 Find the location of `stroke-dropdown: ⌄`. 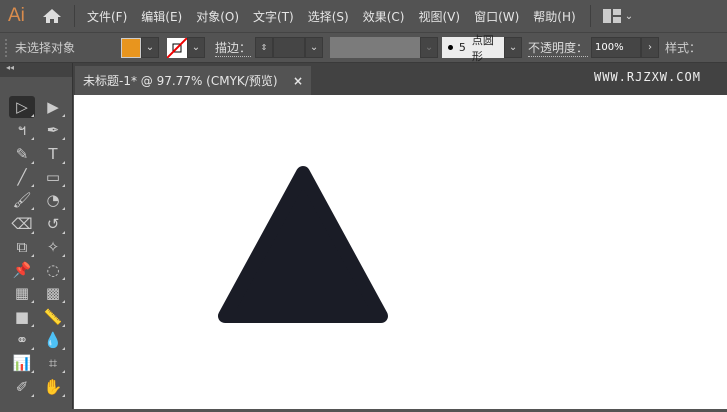

stroke-dropdown: ⌄ is located at coordinates (196, 47).